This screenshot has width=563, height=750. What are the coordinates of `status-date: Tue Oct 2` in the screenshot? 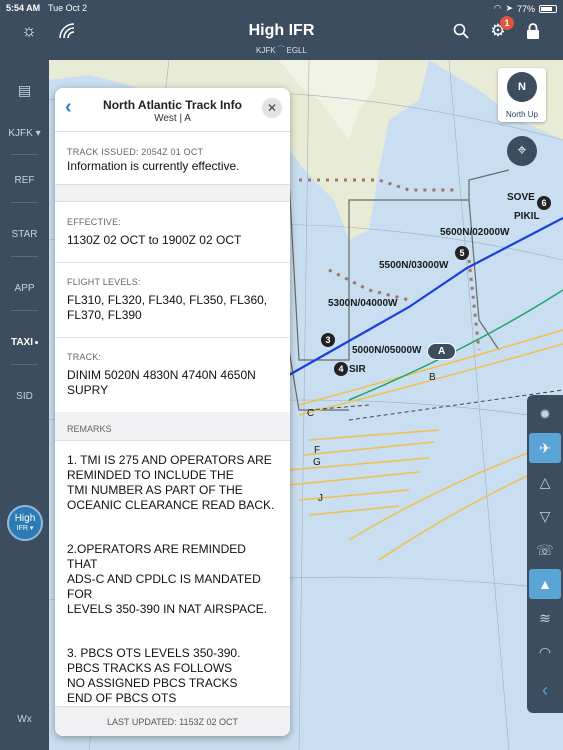 It's located at (68, 8).